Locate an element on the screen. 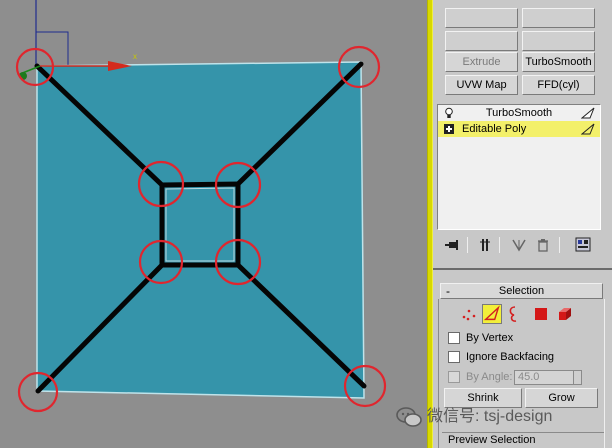  selection-rollout-title: Selection is located at coordinates (521, 291).